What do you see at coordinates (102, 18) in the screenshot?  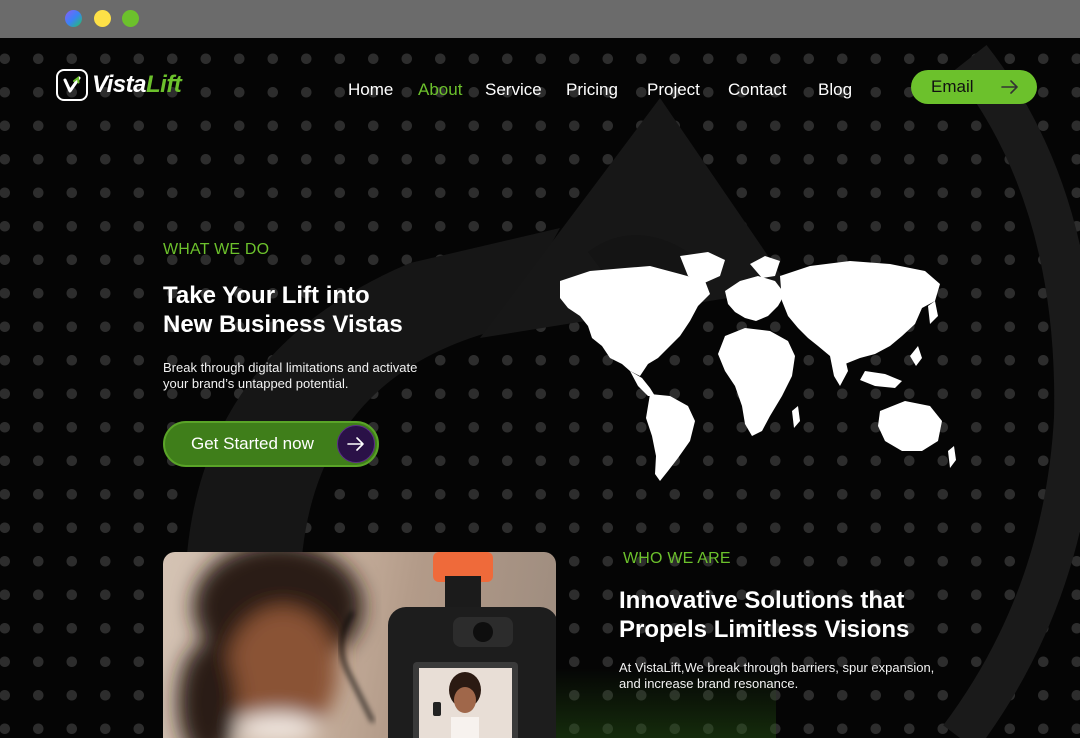 I see `window-minimize-icon` at bounding box center [102, 18].